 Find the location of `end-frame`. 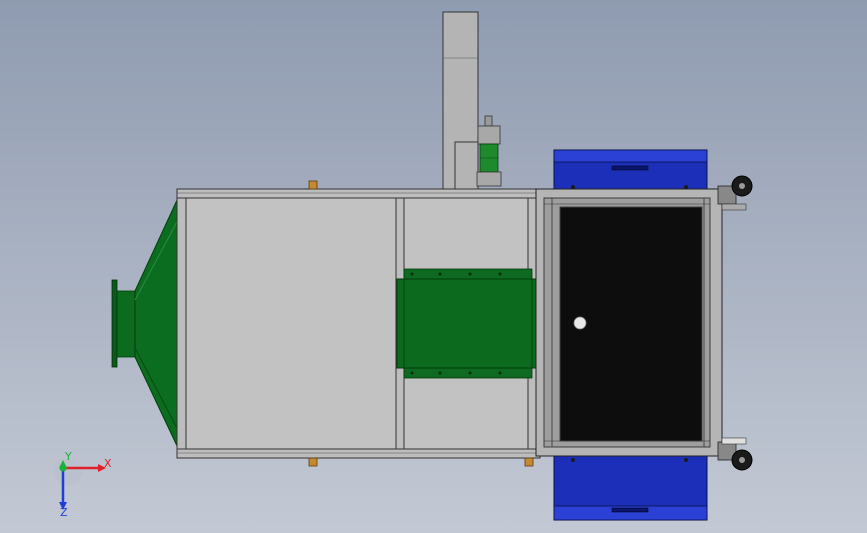

end-frame is located at coordinates (629, 323).